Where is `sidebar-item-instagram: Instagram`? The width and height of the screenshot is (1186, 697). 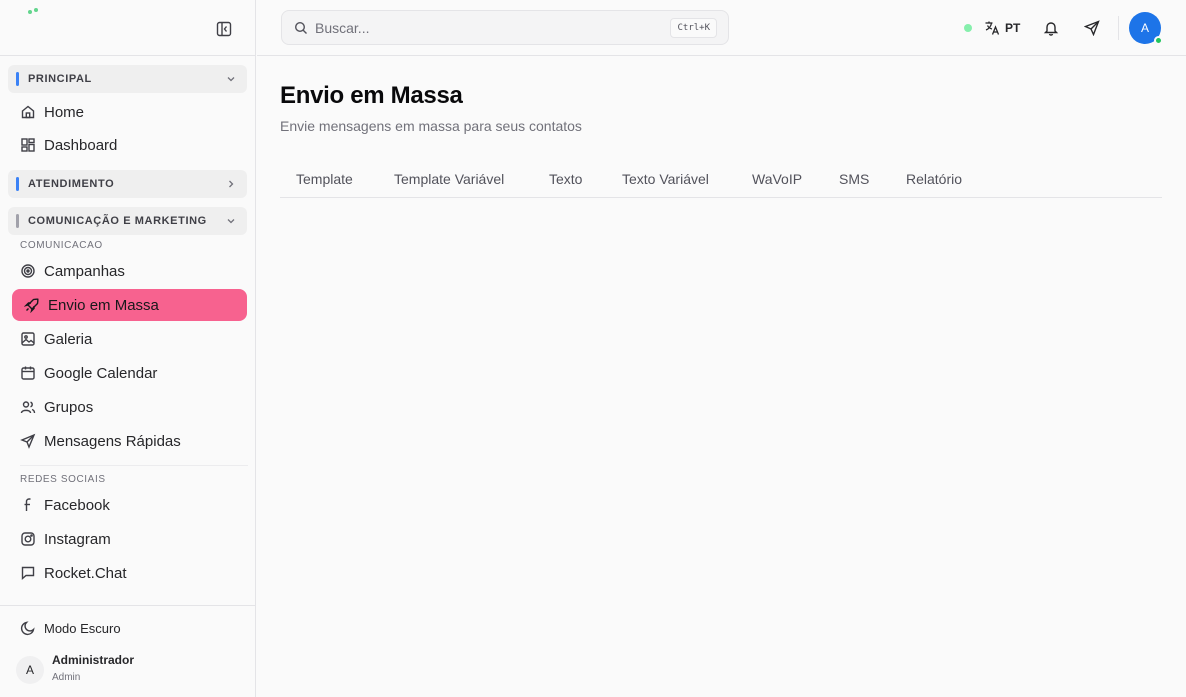 sidebar-item-instagram: Instagram is located at coordinates (129, 539).